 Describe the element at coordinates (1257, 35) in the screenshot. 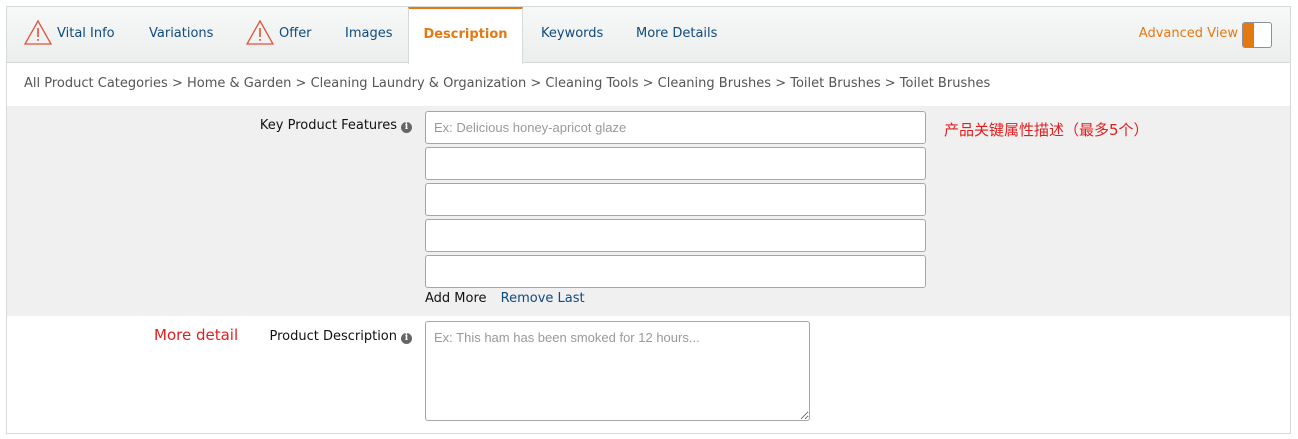

I see `advanced-view-toggle` at that location.